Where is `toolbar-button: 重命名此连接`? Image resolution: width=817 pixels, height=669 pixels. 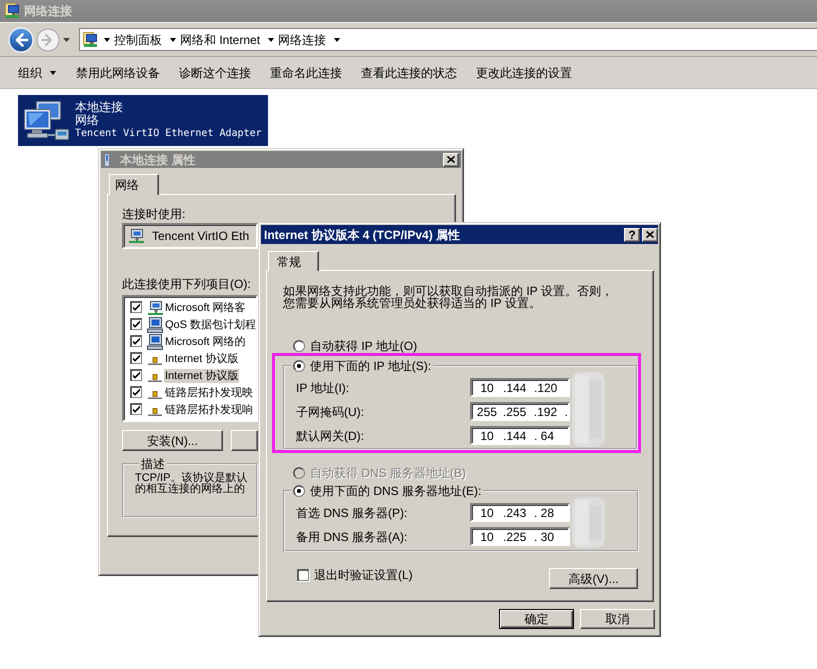
toolbar-button: 重命名此连接 is located at coordinates (306, 73).